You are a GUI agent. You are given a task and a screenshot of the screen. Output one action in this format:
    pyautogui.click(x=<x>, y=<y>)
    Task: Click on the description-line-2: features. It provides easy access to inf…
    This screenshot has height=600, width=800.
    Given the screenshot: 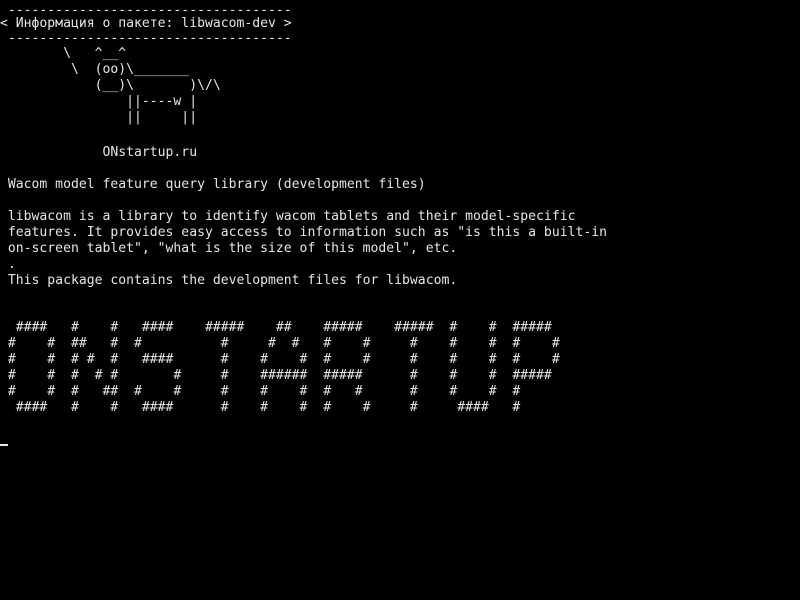 What is the action you would take?
    pyautogui.click(x=303, y=232)
    